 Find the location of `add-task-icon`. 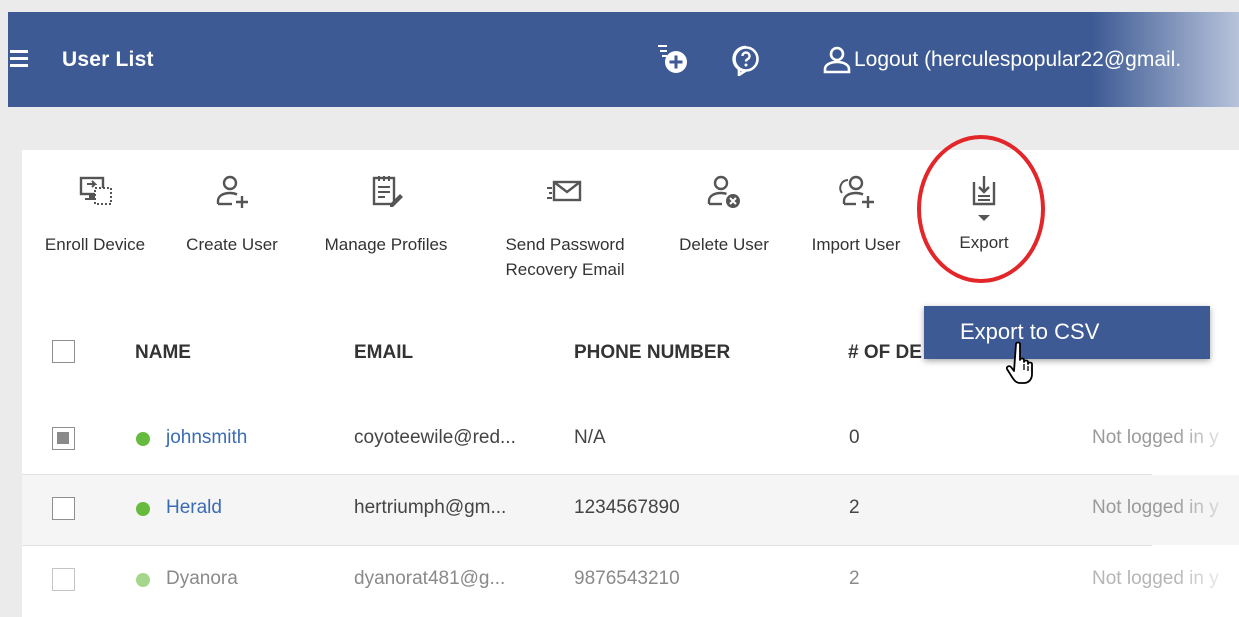

add-task-icon is located at coordinates (673, 59).